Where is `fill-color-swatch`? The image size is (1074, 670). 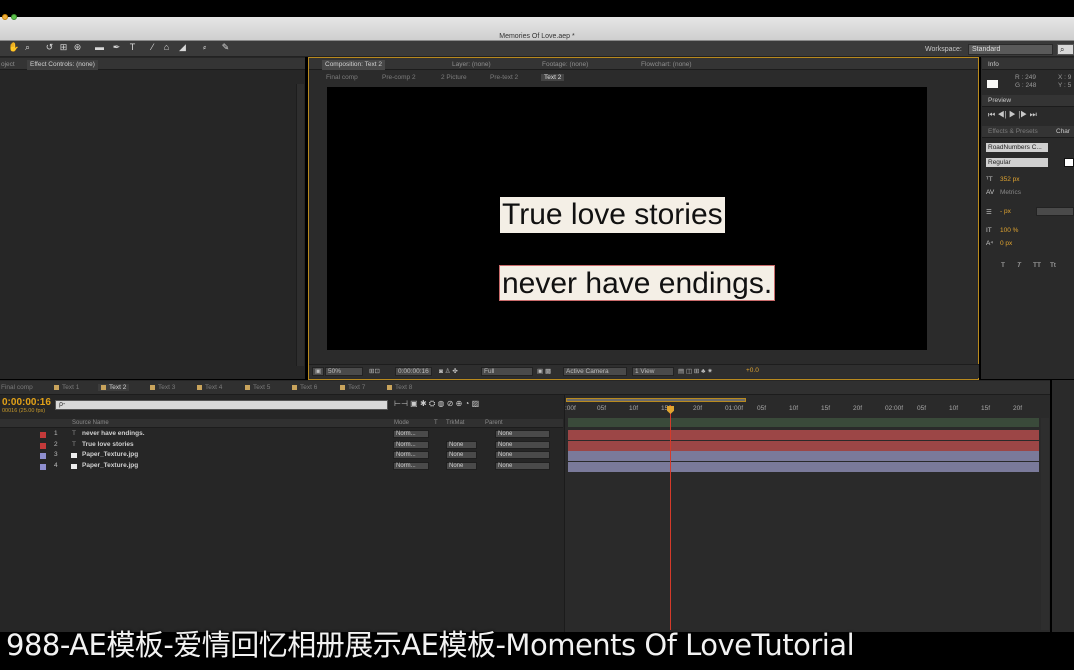
fill-color-swatch is located at coordinates (1069, 162).